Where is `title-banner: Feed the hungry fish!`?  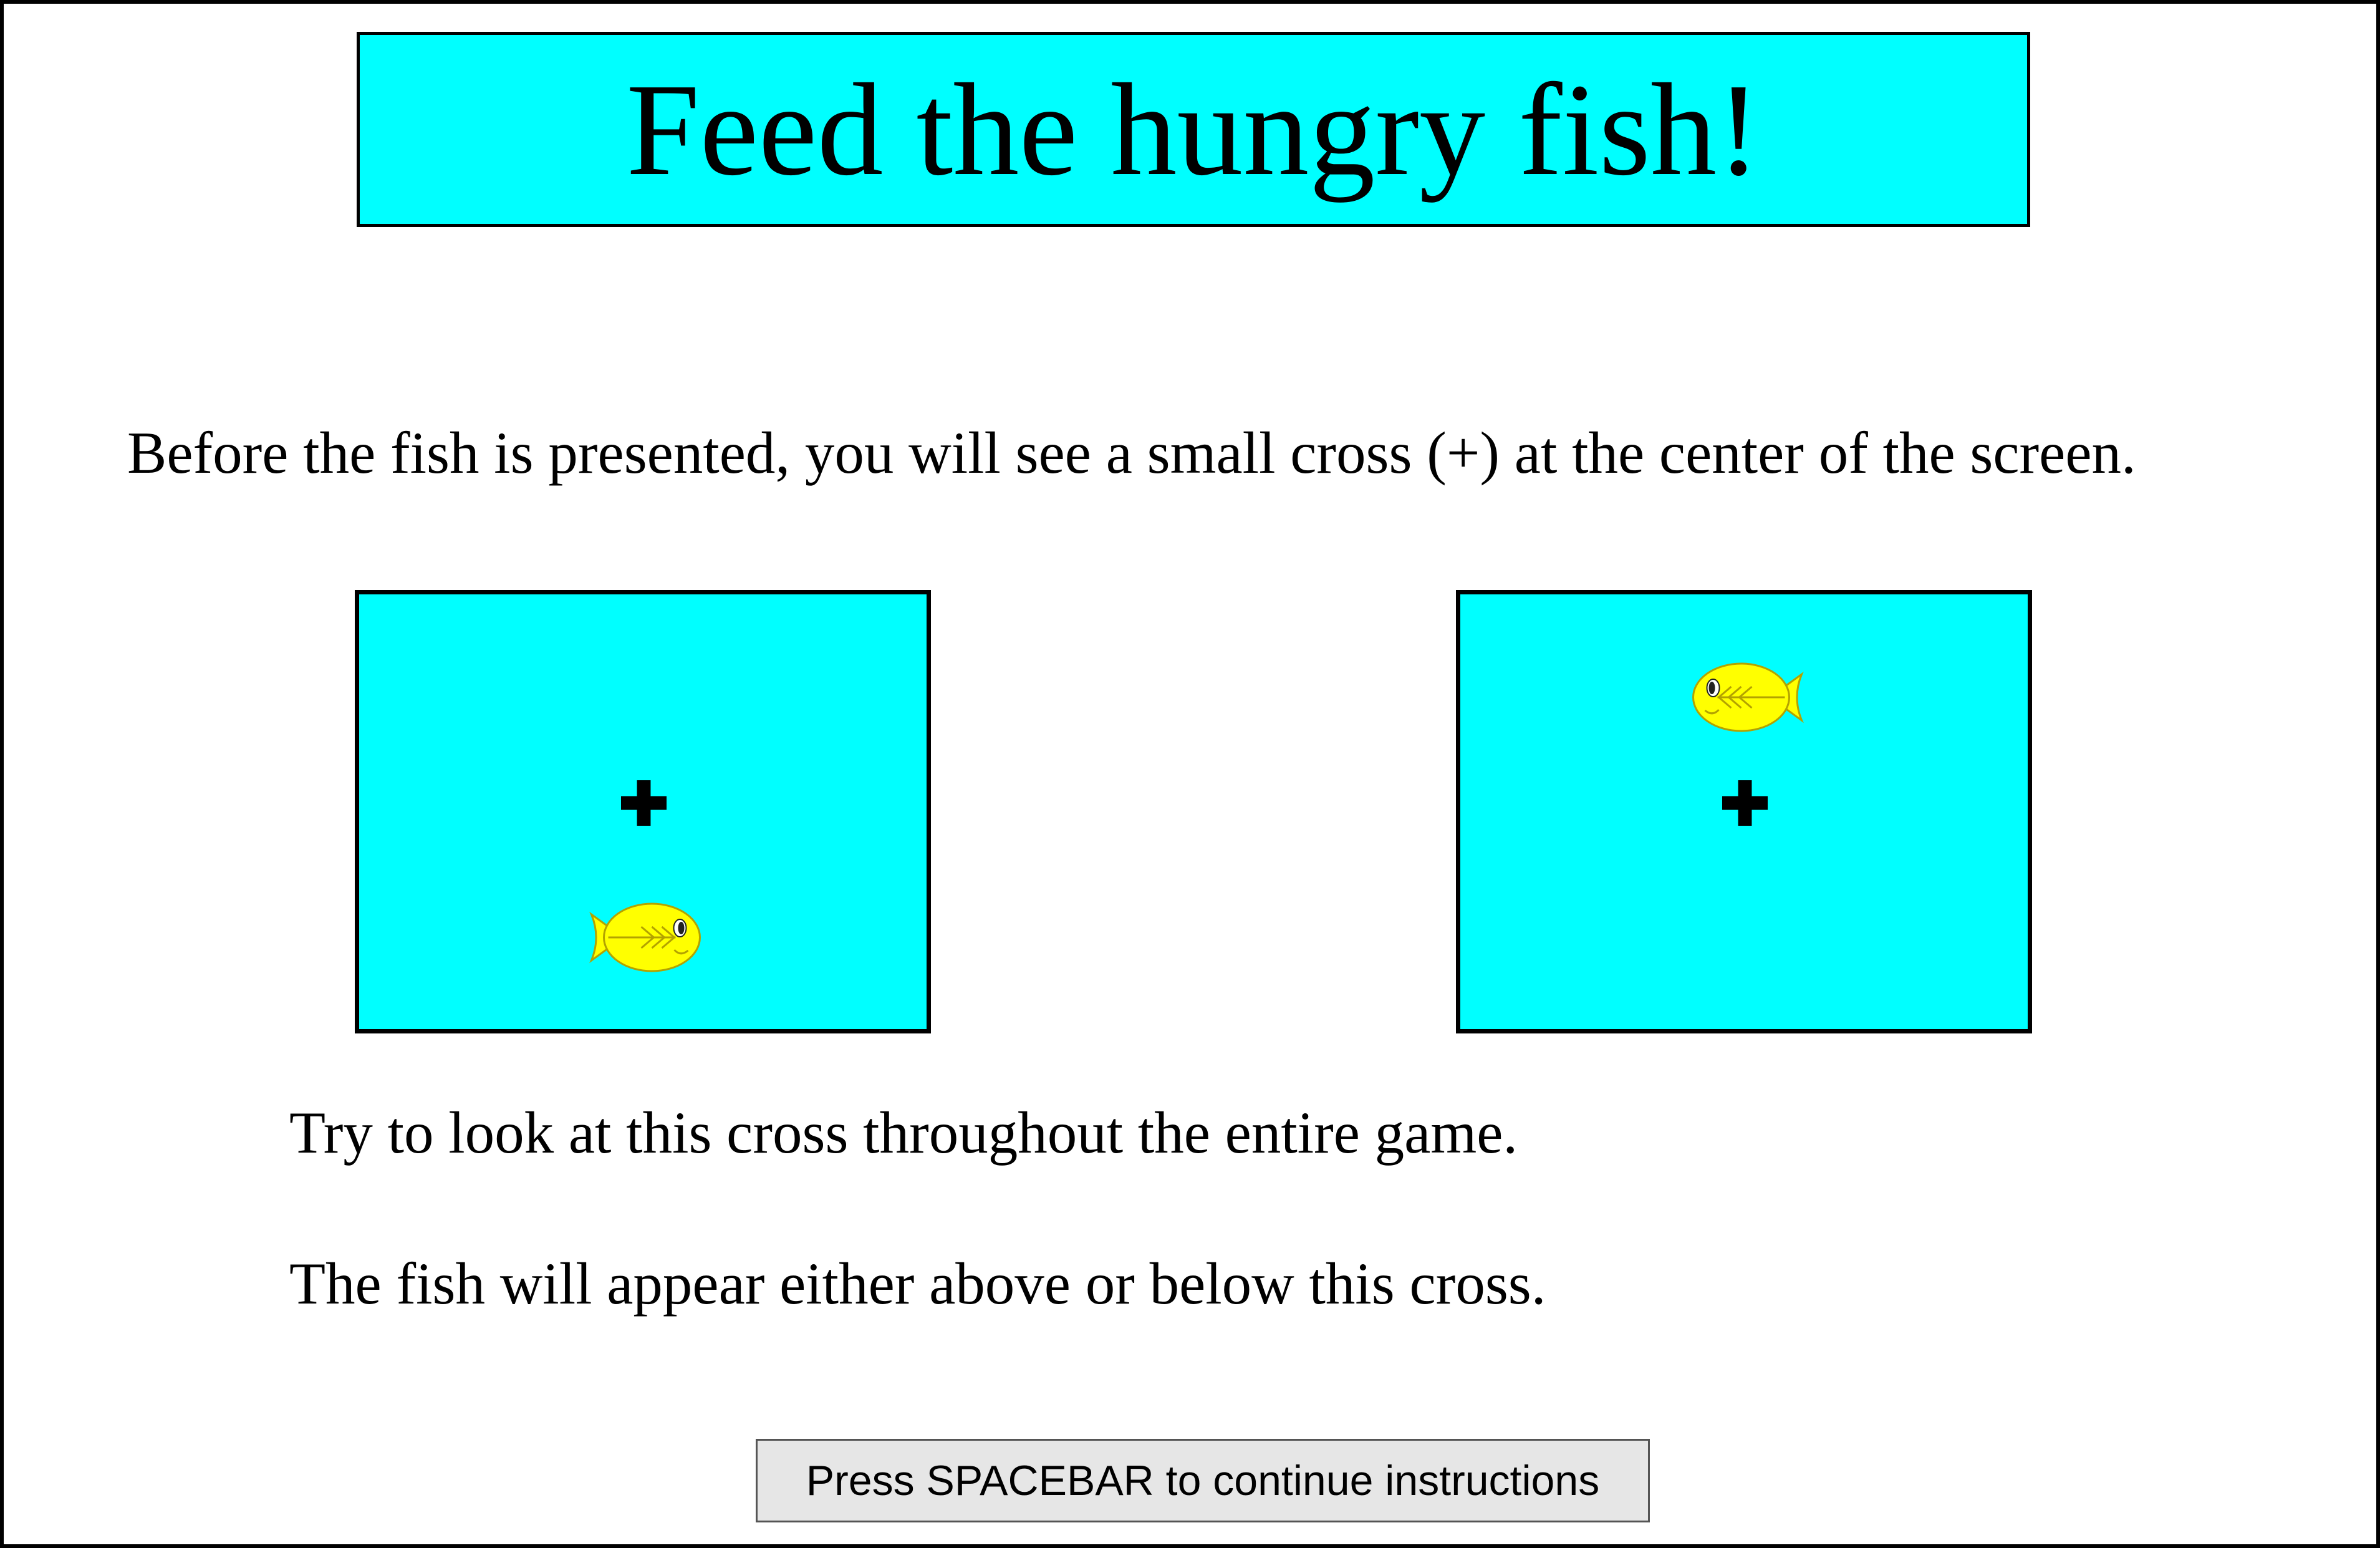
title-banner: Feed the hungry fish! is located at coordinates (1193, 129).